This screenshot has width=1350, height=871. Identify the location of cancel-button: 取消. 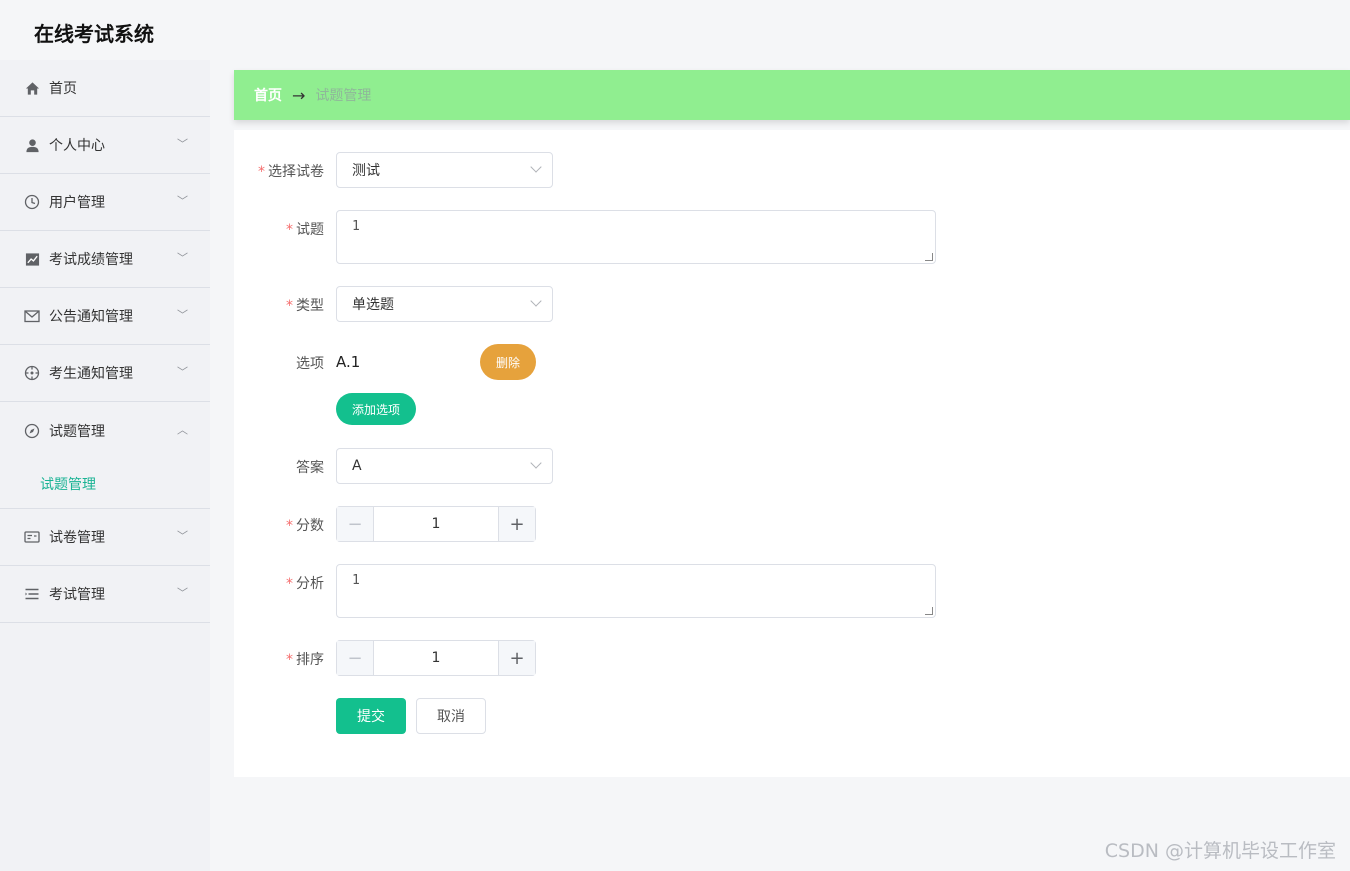
(451, 716).